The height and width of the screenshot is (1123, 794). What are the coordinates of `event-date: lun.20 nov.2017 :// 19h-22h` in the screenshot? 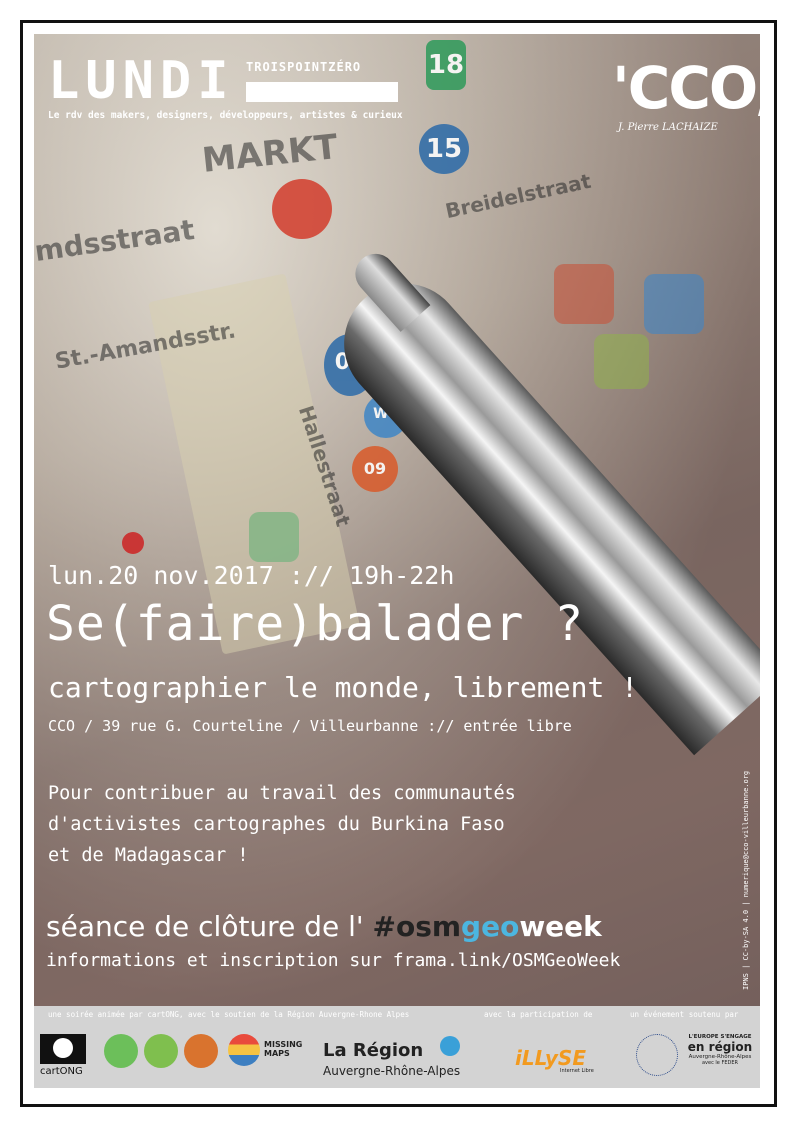 It's located at (251, 575).